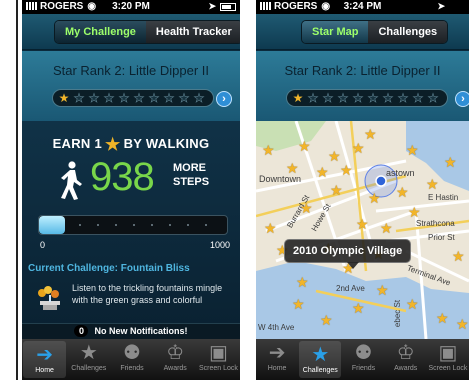  Describe the element at coordinates (408, 32) in the screenshot. I see `tab-challenges: Challenges` at that location.